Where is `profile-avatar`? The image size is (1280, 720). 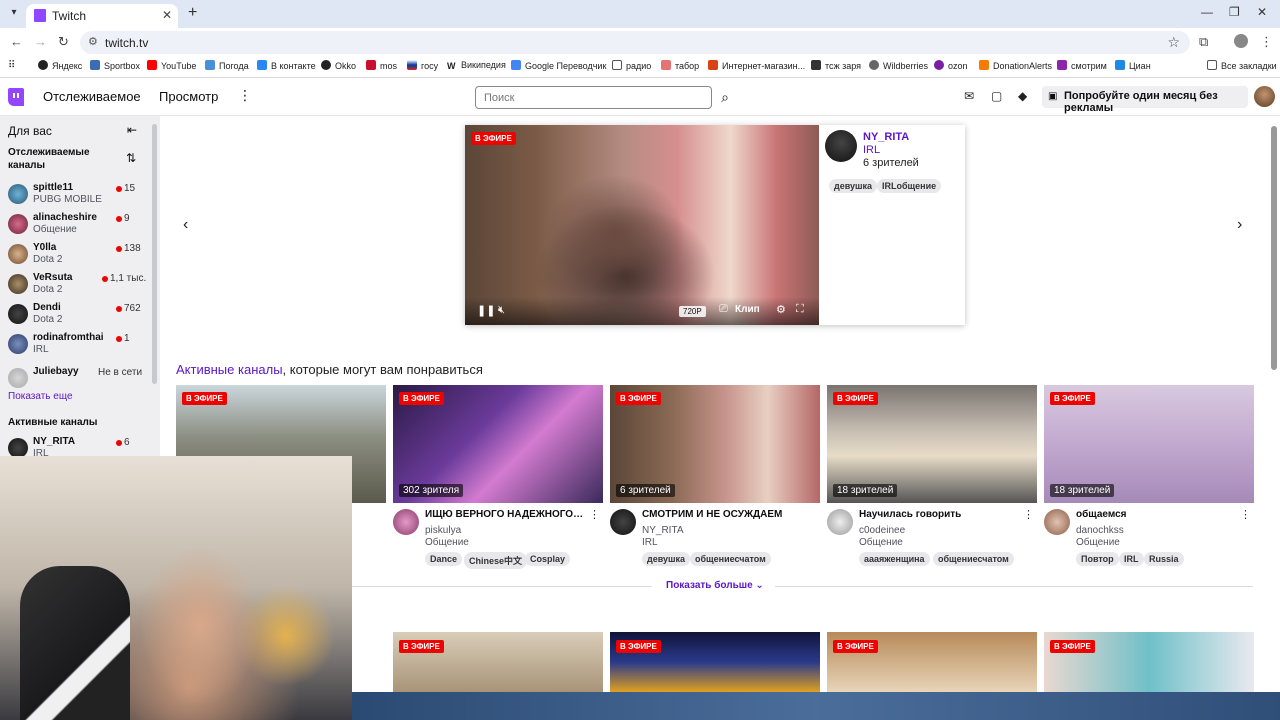
profile-avatar is located at coordinates (1241, 41).